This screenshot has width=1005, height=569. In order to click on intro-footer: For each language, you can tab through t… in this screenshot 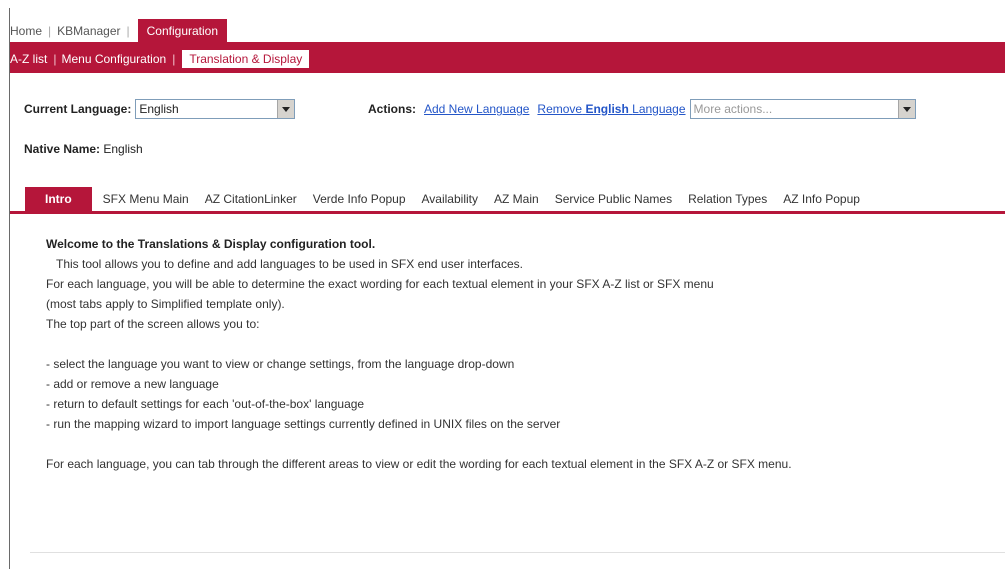, I will do `click(419, 464)`.